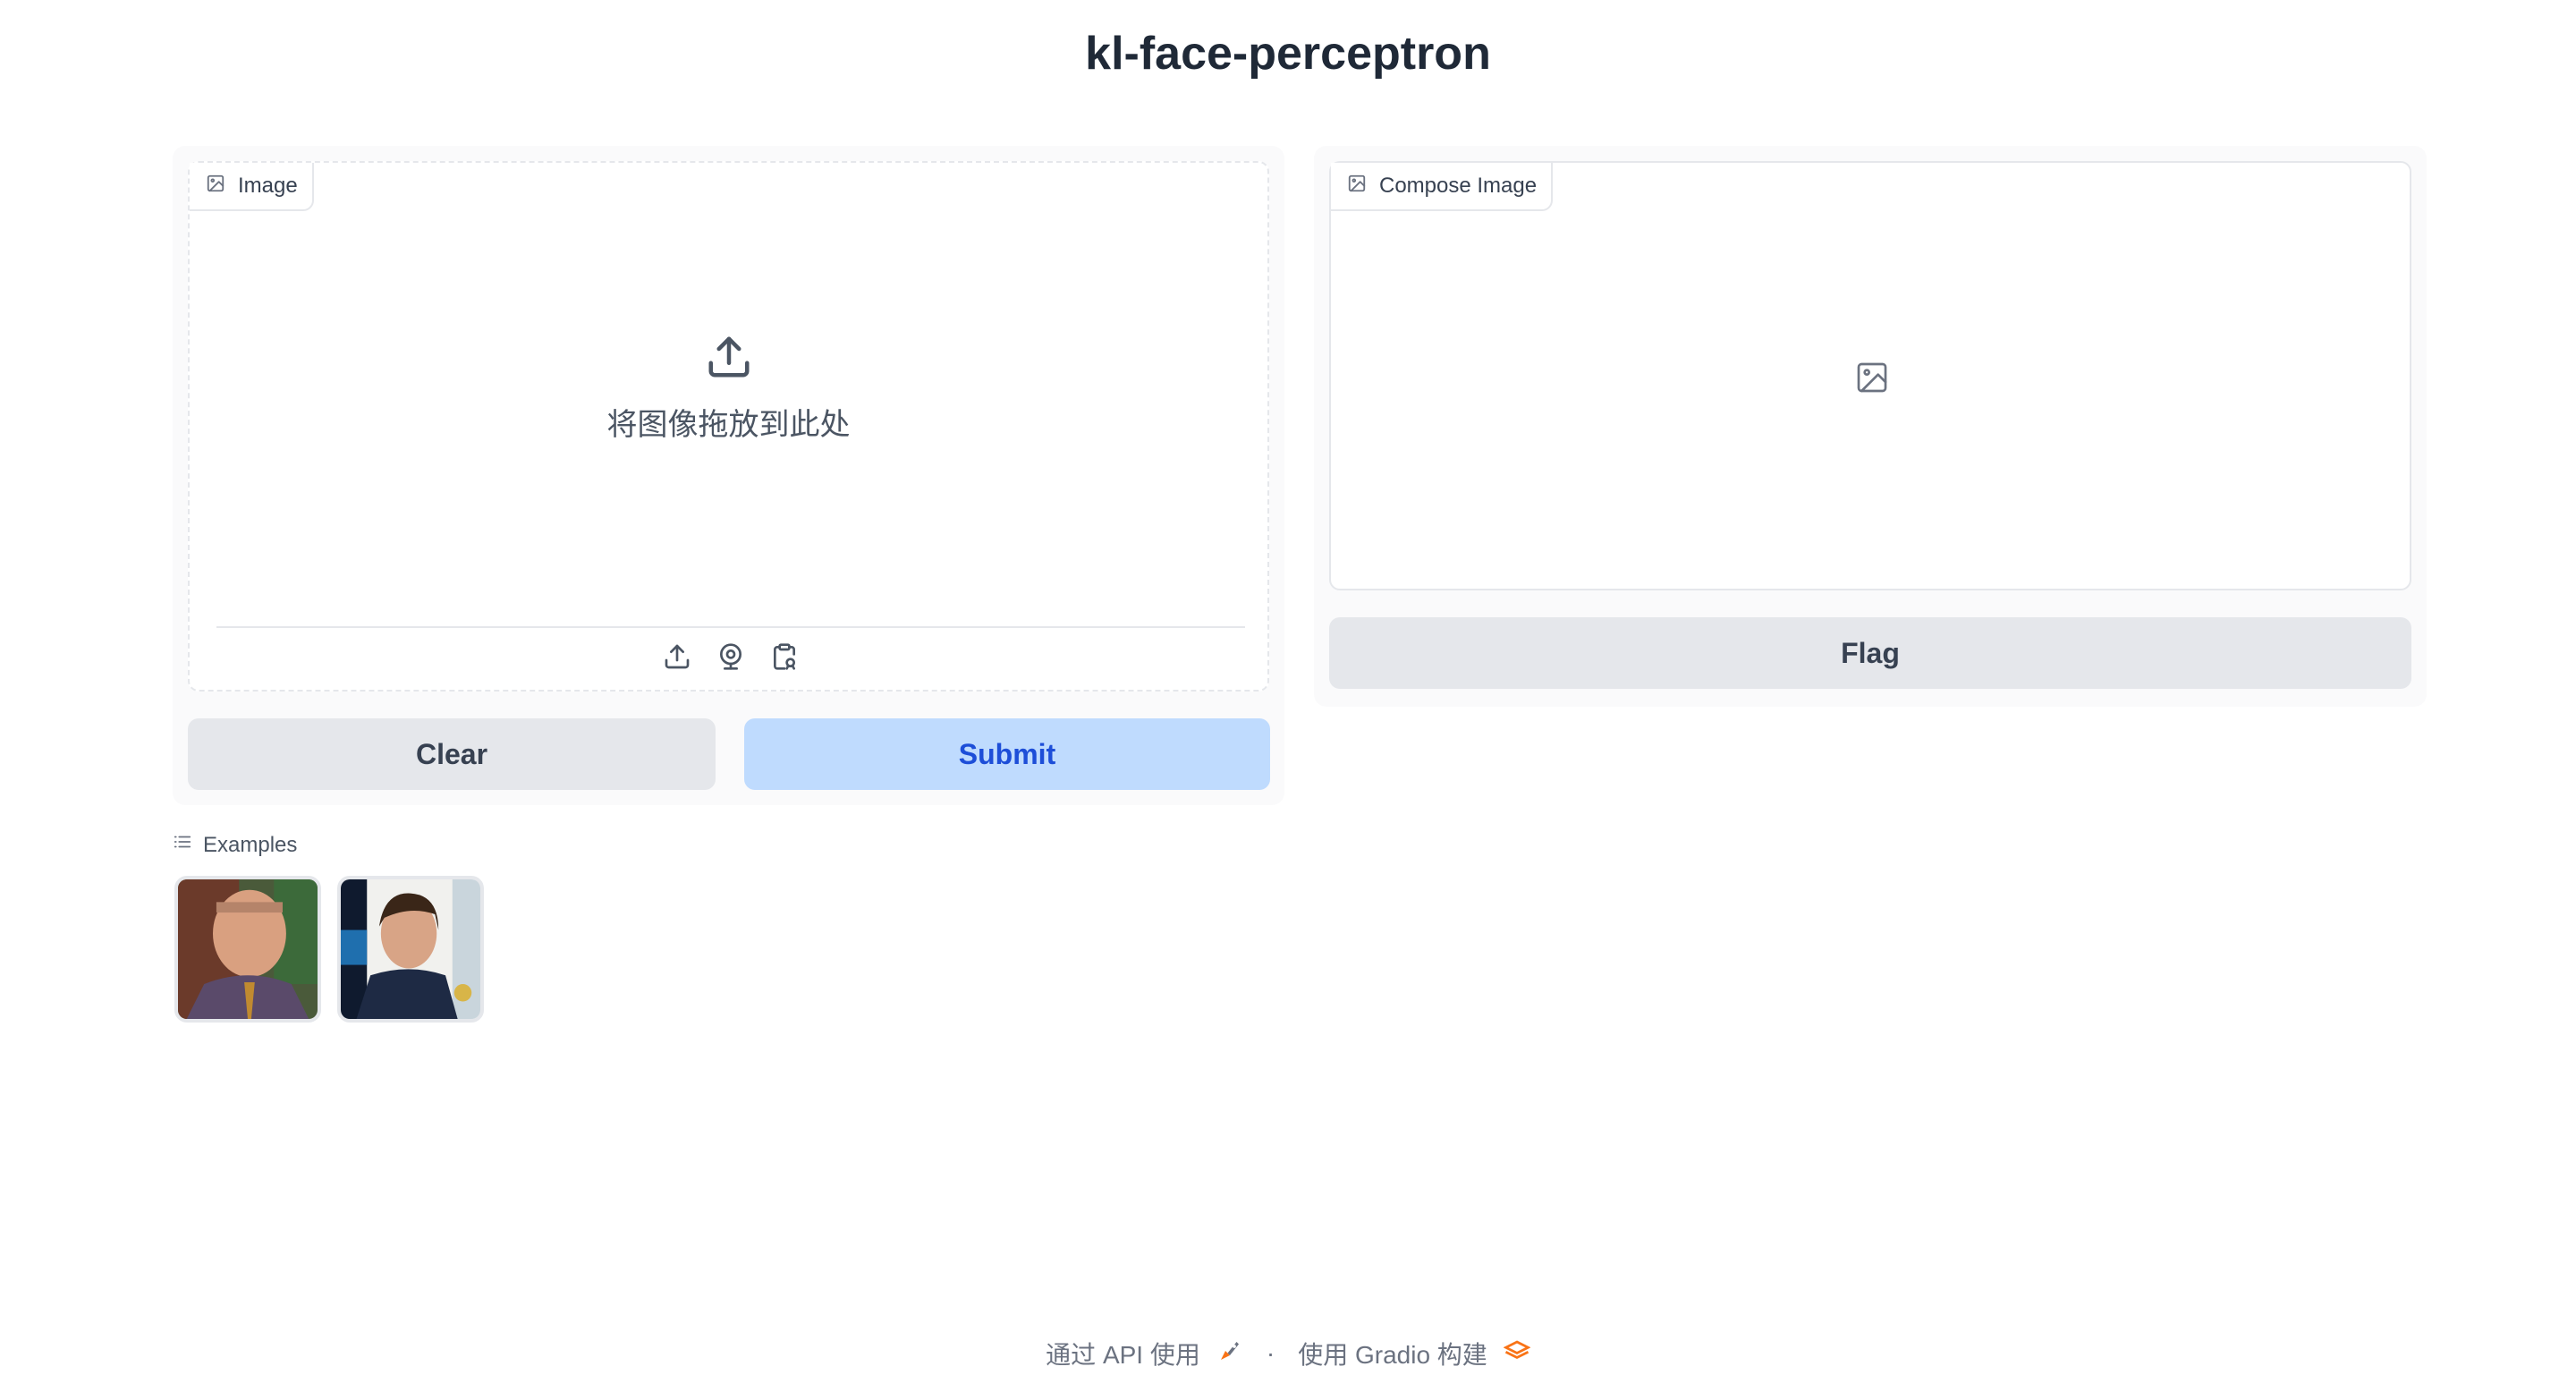 The height and width of the screenshot is (1392, 2576). Describe the element at coordinates (728, 388) in the screenshot. I see `upload-prompt: 将图像拖放到此处` at that location.